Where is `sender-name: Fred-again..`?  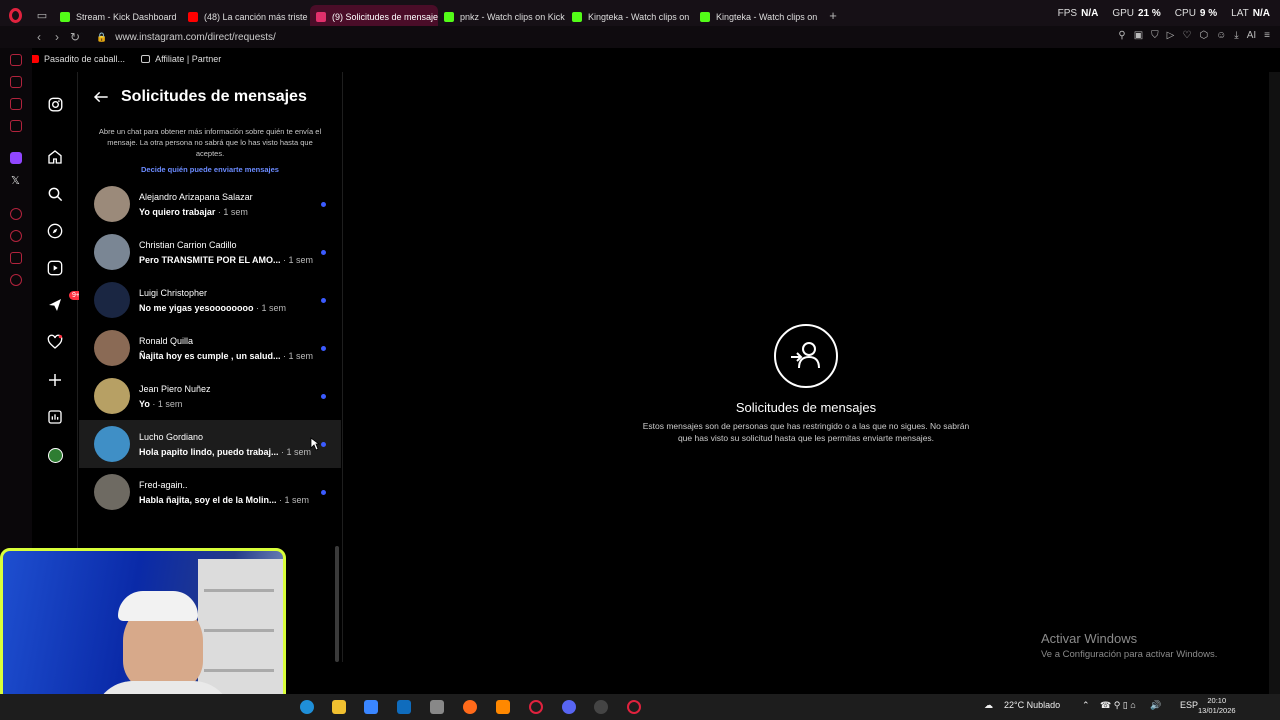 sender-name: Fred-again.. is located at coordinates (163, 485).